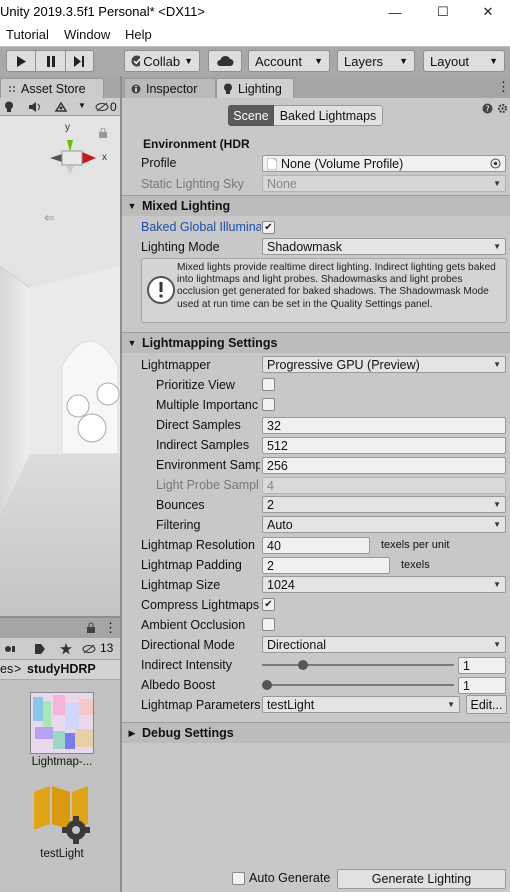  What do you see at coordinates (10, 649) in the screenshot?
I see `filter-type-icon` at bounding box center [10, 649].